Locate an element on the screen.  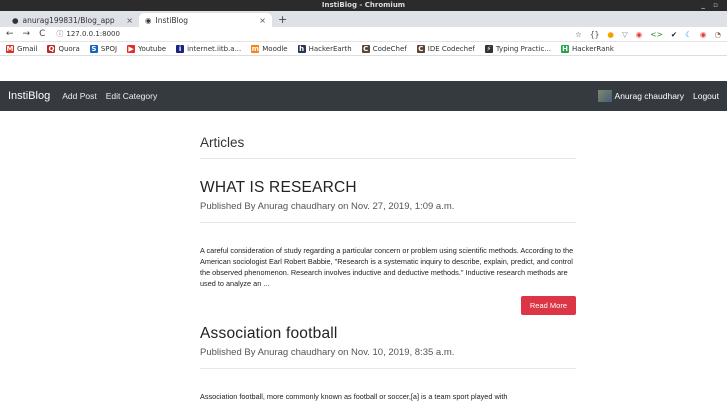
bookmark-label: CodeChef is located at coordinates (389, 48).